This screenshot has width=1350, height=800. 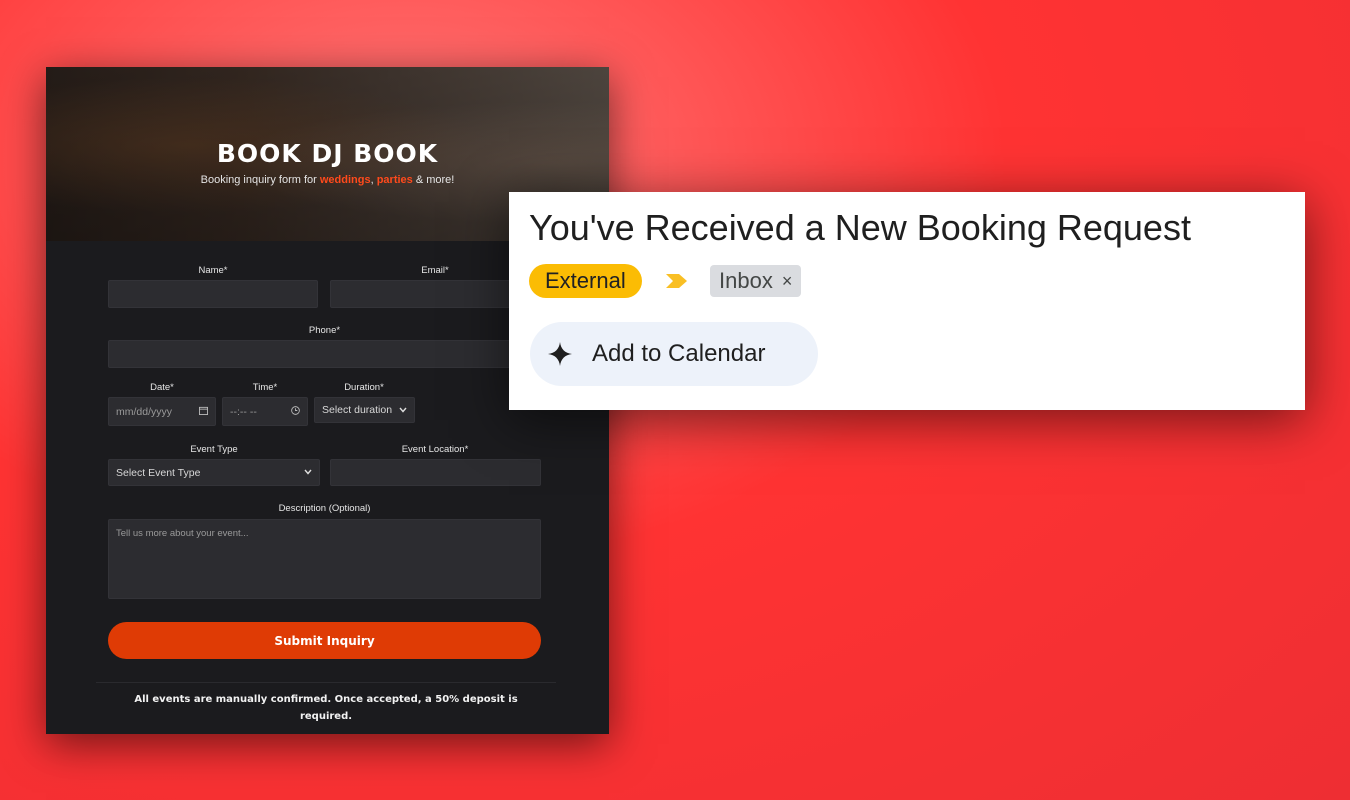 I want to click on duration-label: Duration*, so click(x=364, y=387).